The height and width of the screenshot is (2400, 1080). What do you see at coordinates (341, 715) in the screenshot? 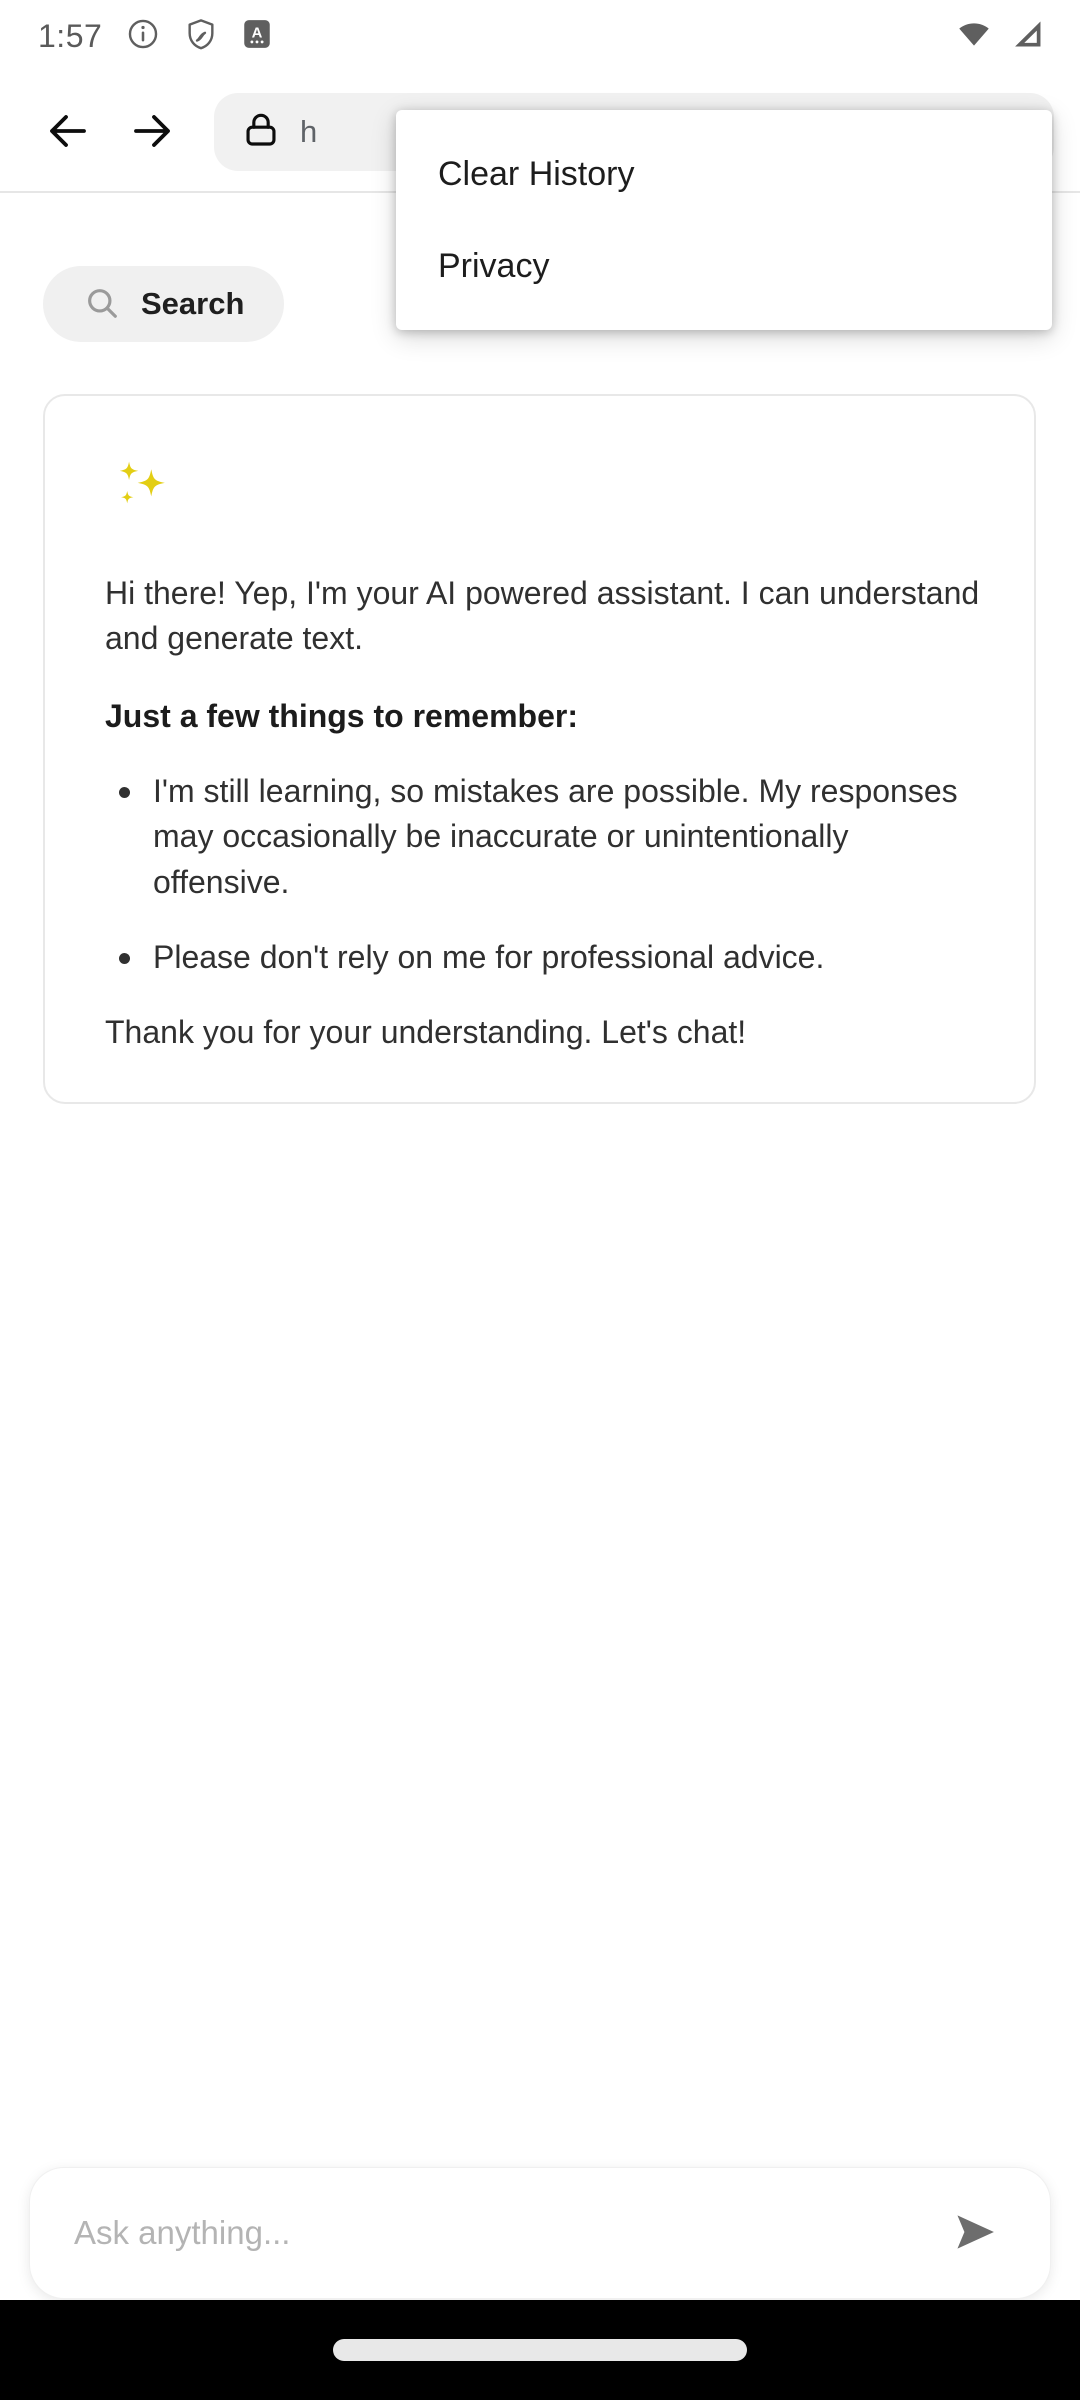
I see `remember-heading: Just a few things to remember:` at bounding box center [341, 715].